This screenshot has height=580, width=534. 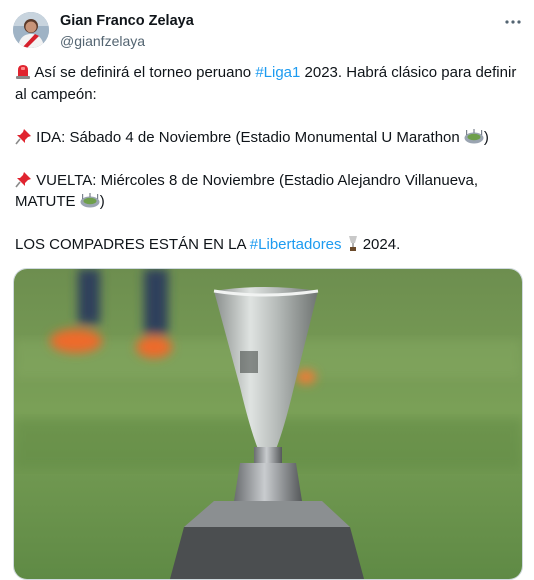 I want to click on author-handle: @gianfzelaya, so click(x=102, y=41).